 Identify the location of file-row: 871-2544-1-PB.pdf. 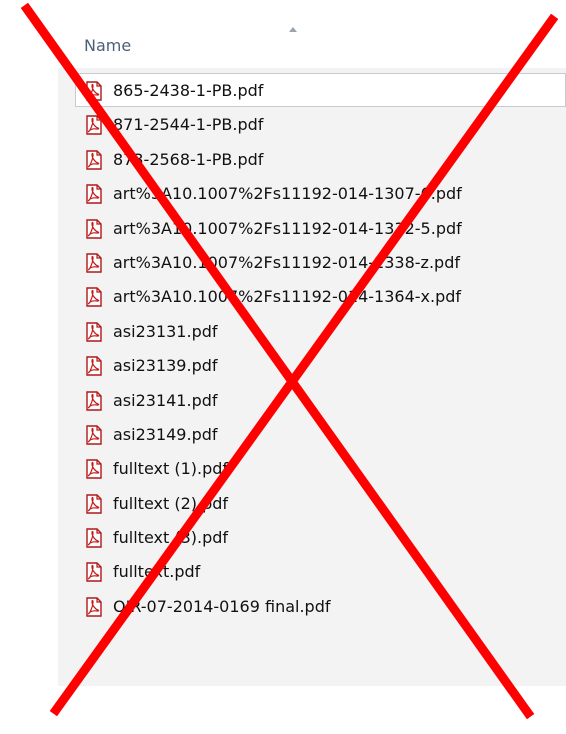
(320, 124).